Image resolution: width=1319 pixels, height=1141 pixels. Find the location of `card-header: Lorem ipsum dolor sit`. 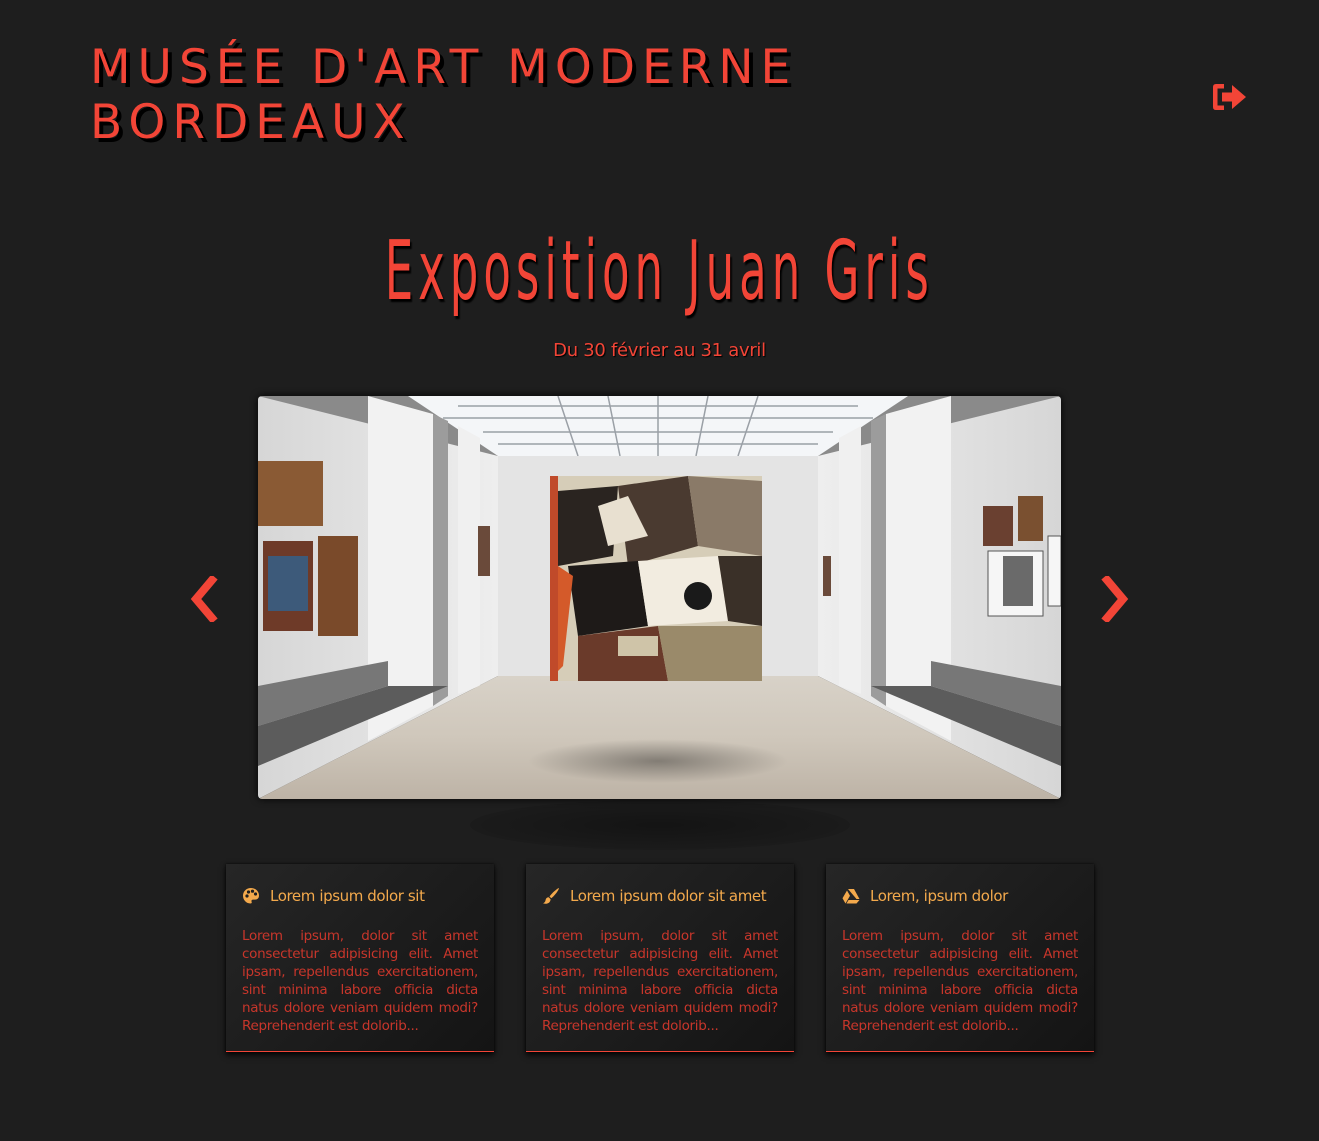

card-header: Lorem ipsum dolor sit is located at coordinates (360, 896).